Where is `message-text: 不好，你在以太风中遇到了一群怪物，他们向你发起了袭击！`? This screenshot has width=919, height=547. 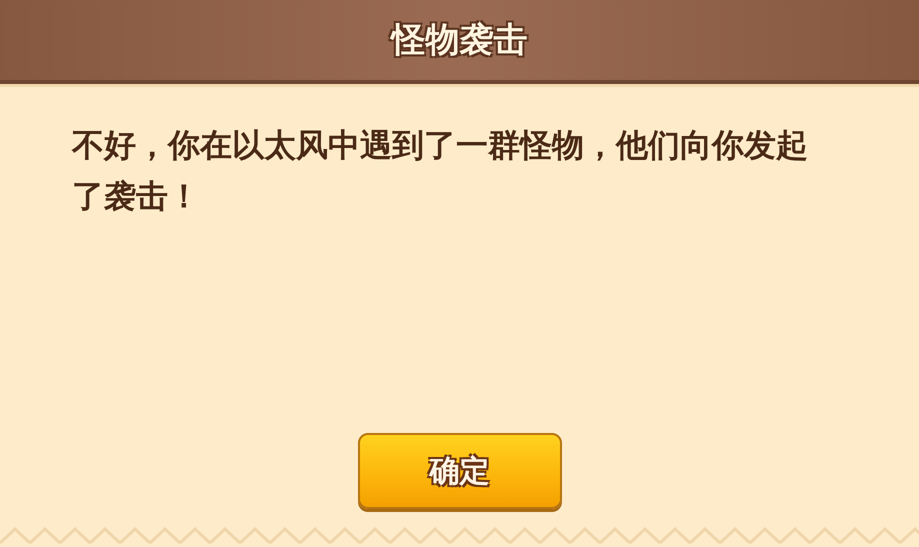
message-text: 不好，你在以太风中遇到了一群怪物，他们向你发起了袭击！ is located at coordinates (440, 171).